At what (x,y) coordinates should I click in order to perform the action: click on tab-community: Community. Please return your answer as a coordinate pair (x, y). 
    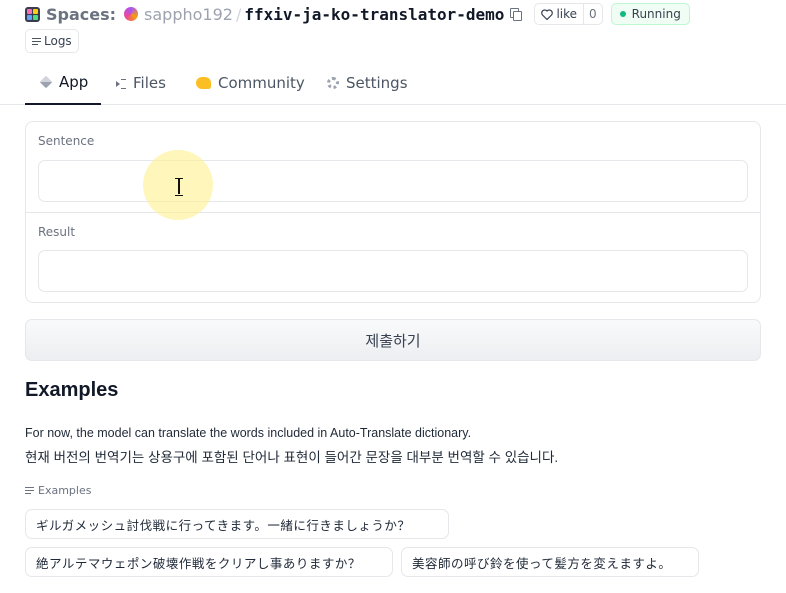
    Looking at the image, I should click on (250, 82).